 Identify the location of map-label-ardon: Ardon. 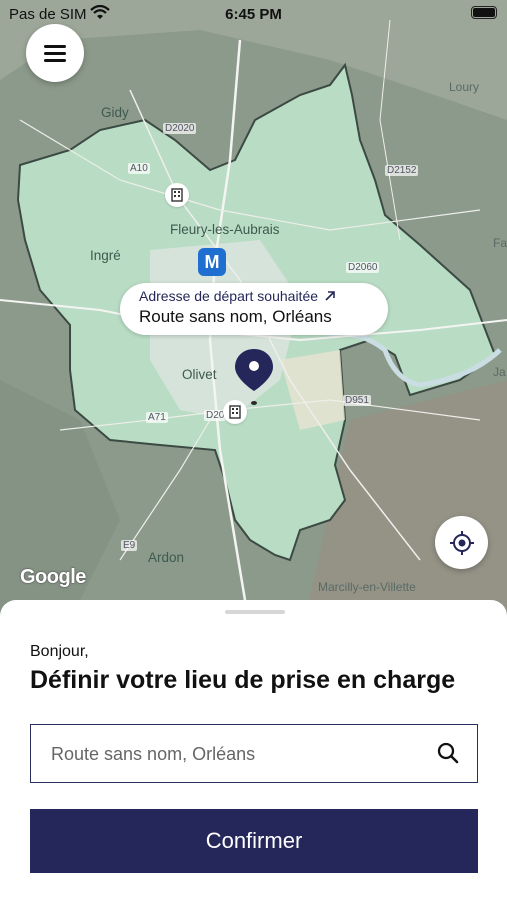
(166, 557).